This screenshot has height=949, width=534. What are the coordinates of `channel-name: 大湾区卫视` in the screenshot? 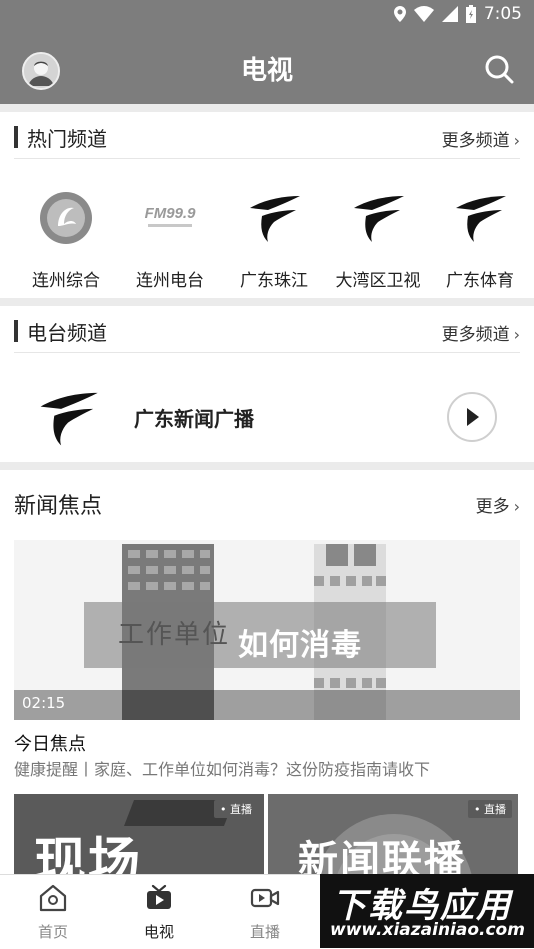 It's located at (378, 281).